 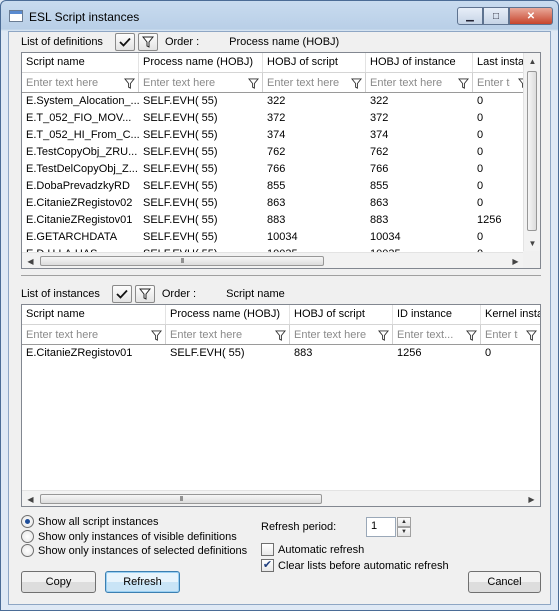 I want to click on table-cell: 374, so click(x=276, y=135).